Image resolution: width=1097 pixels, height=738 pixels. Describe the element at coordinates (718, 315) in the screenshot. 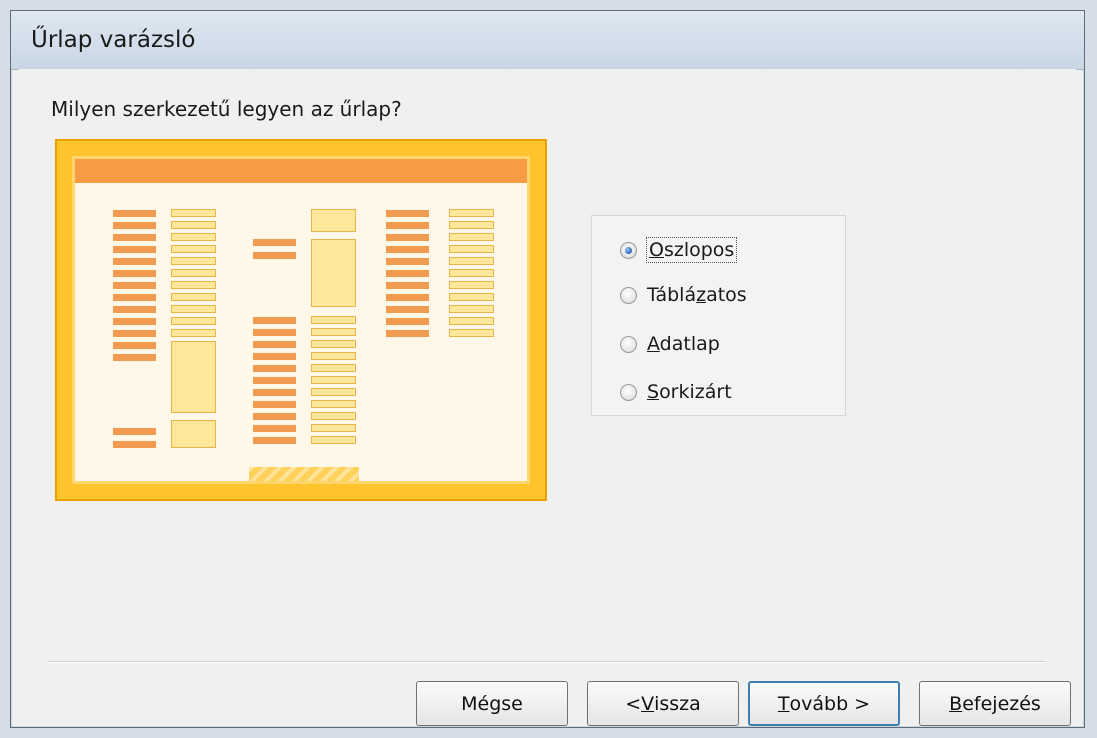

I see `layout-options-group: Oszlopos Táblázatos Adatlap Sorkizárt` at that location.